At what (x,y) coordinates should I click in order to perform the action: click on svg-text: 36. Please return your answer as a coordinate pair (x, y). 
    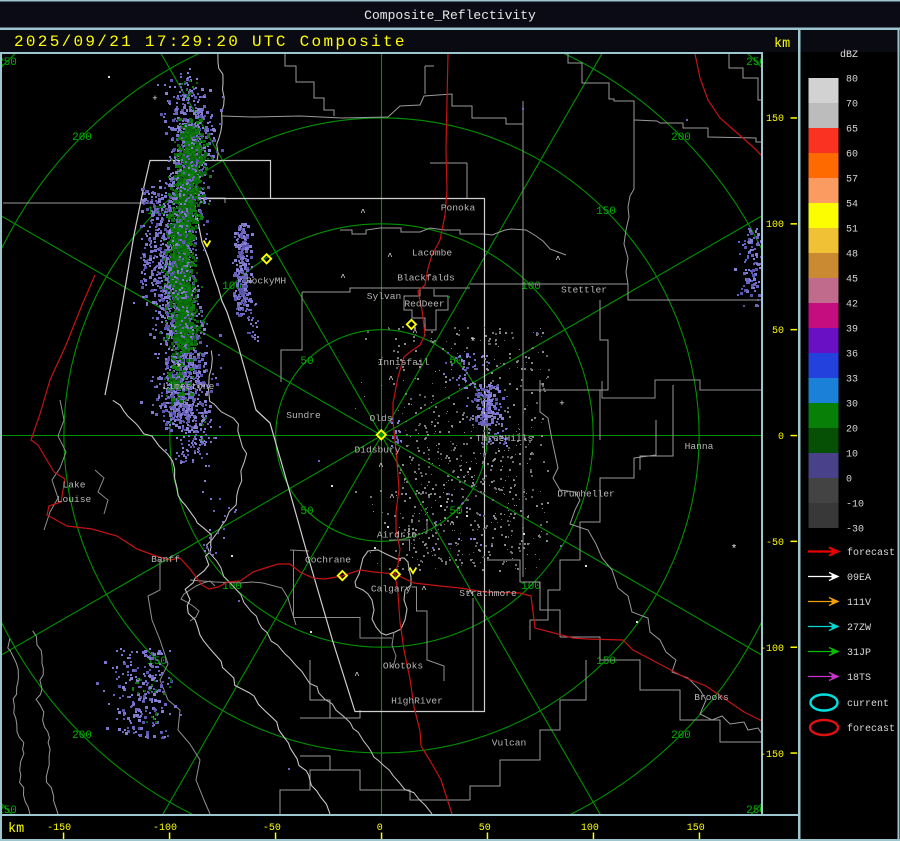
    Looking at the image, I should click on (852, 355).